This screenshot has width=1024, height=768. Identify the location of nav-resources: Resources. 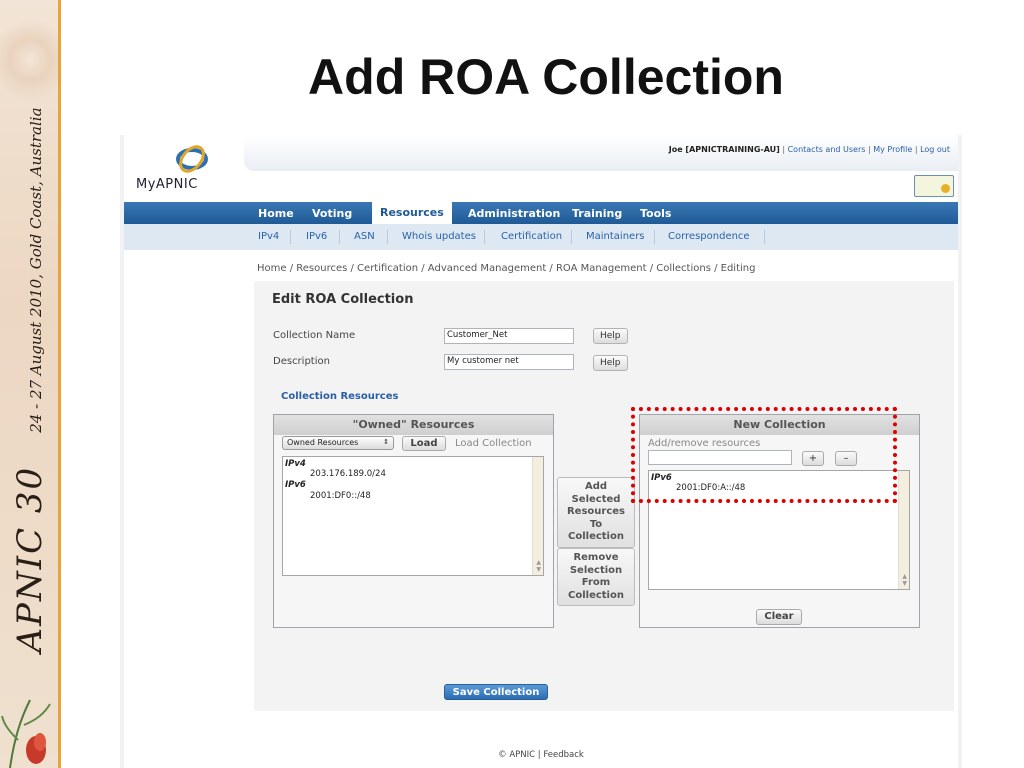
(412, 212).